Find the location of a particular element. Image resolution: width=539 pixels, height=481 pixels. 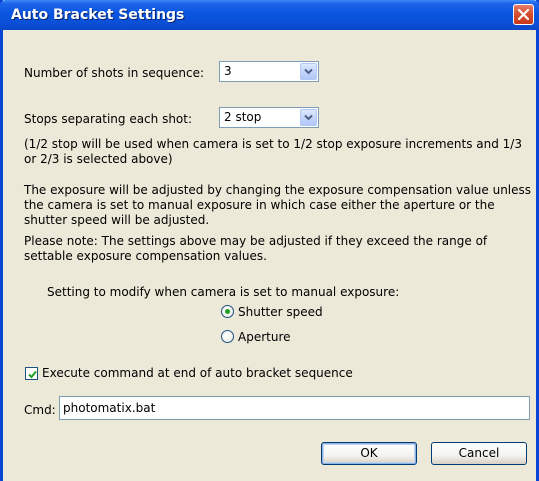

shots-dropdown-button is located at coordinates (308, 71).